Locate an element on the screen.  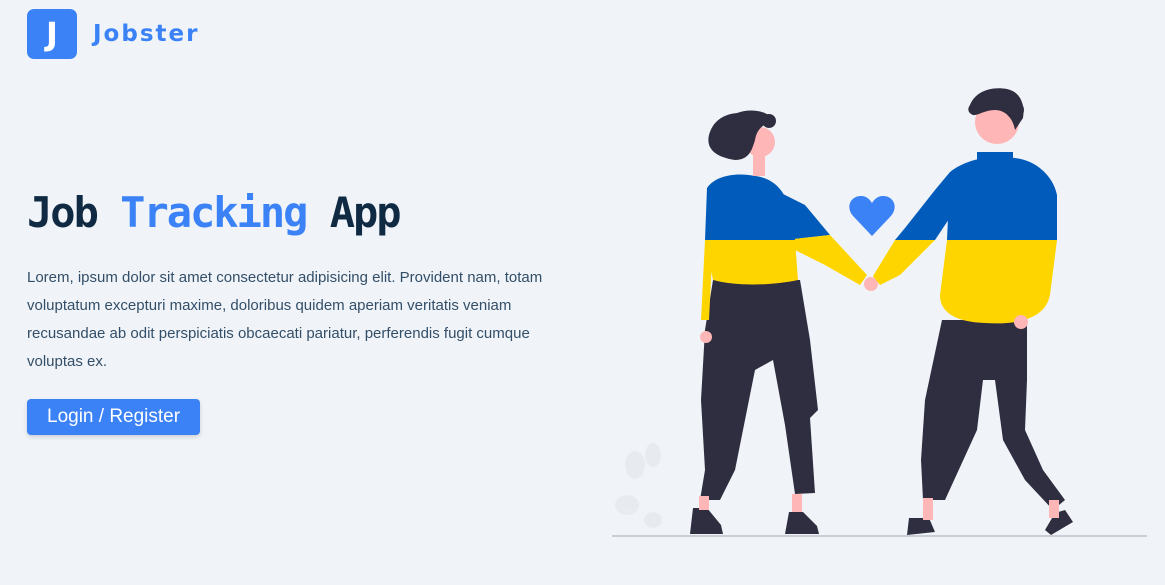
navbar: J Jobster is located at coordinates (113, 34).